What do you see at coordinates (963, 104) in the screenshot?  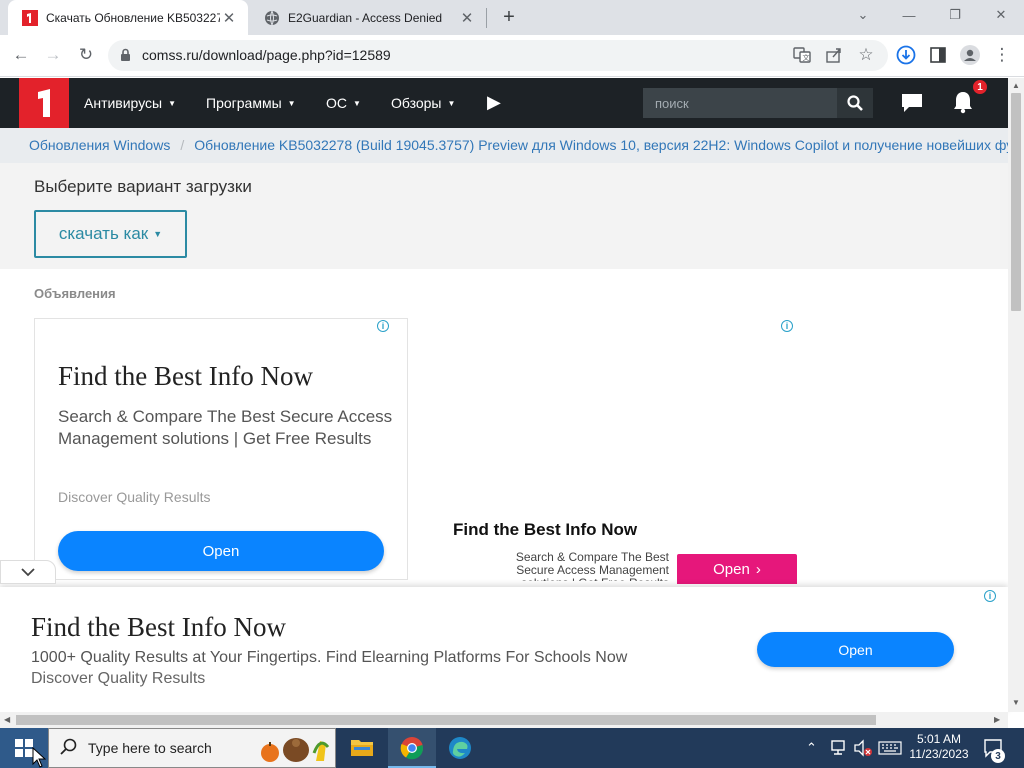 I see `bell-icon` at bounding box center [963, 104].